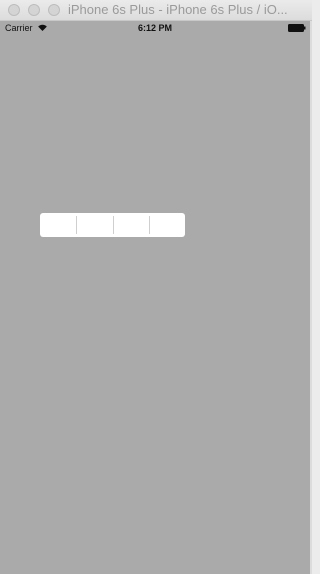 This screenshot has width=320, height=574. I want to click on zoom-window-button, so click(54, 10).